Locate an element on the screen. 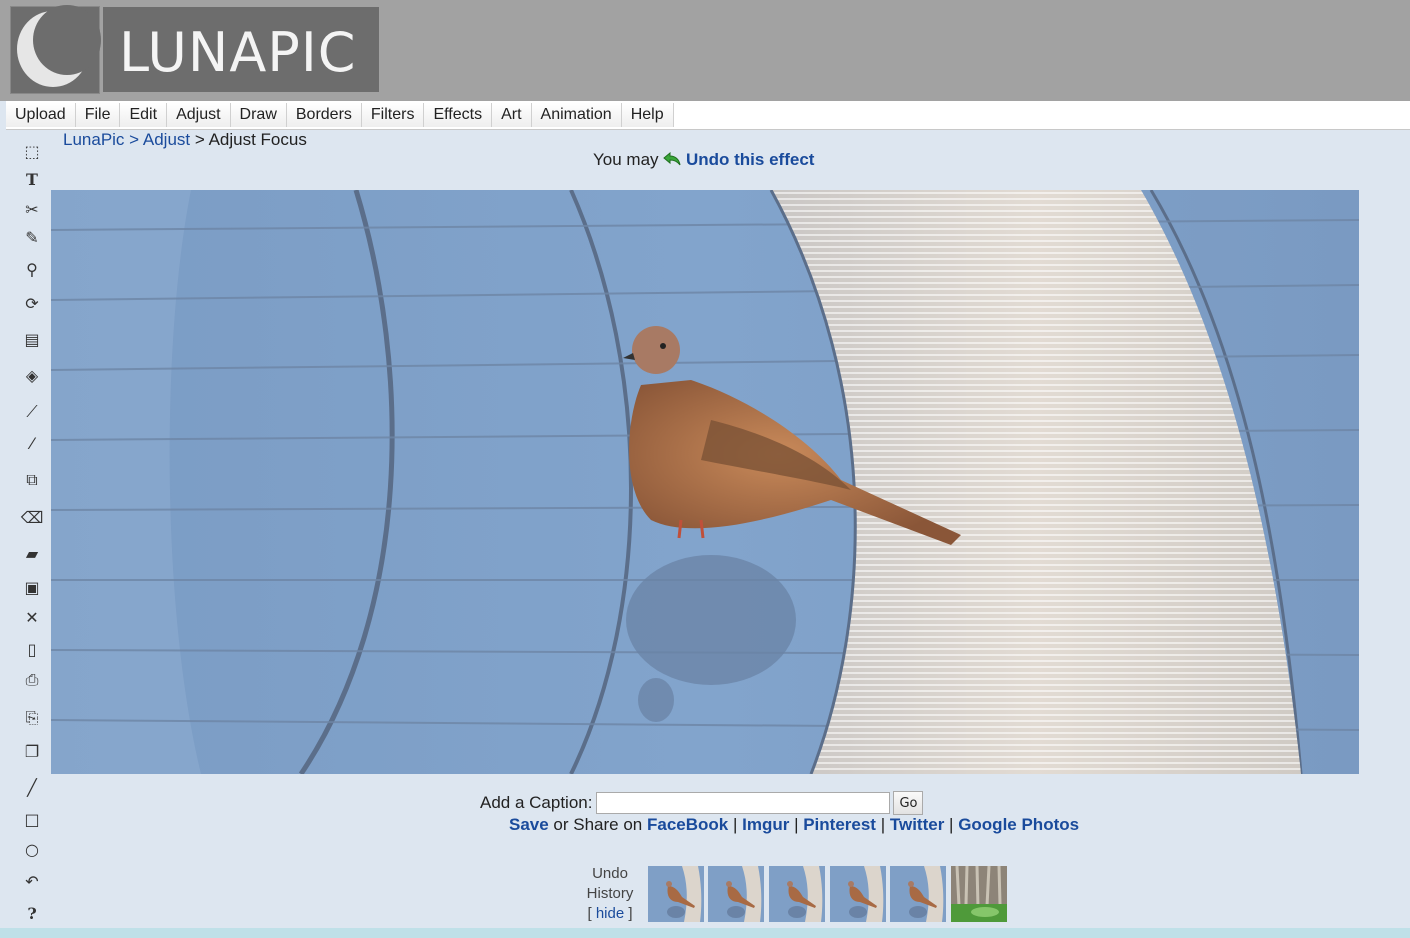 The height and width of the screenshot is (938, 1410). menu-animation: Animation is located at coordinates (576, 115).